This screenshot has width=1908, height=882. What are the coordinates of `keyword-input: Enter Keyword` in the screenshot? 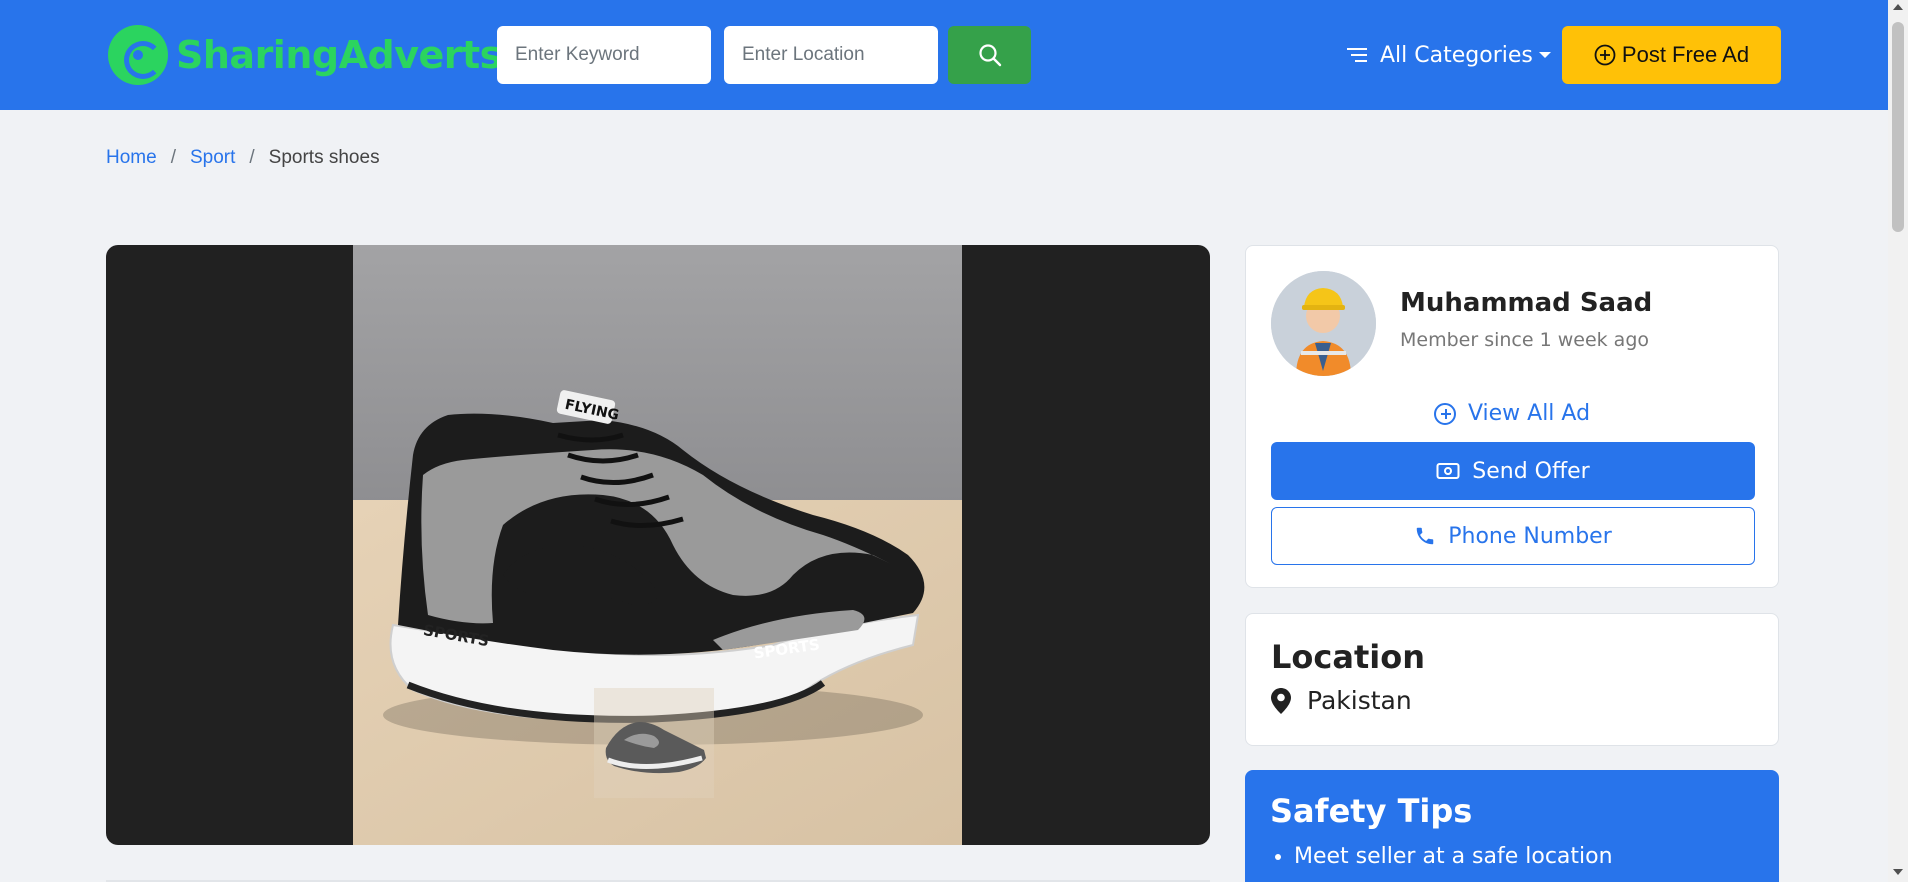 It's located at (604, 55).